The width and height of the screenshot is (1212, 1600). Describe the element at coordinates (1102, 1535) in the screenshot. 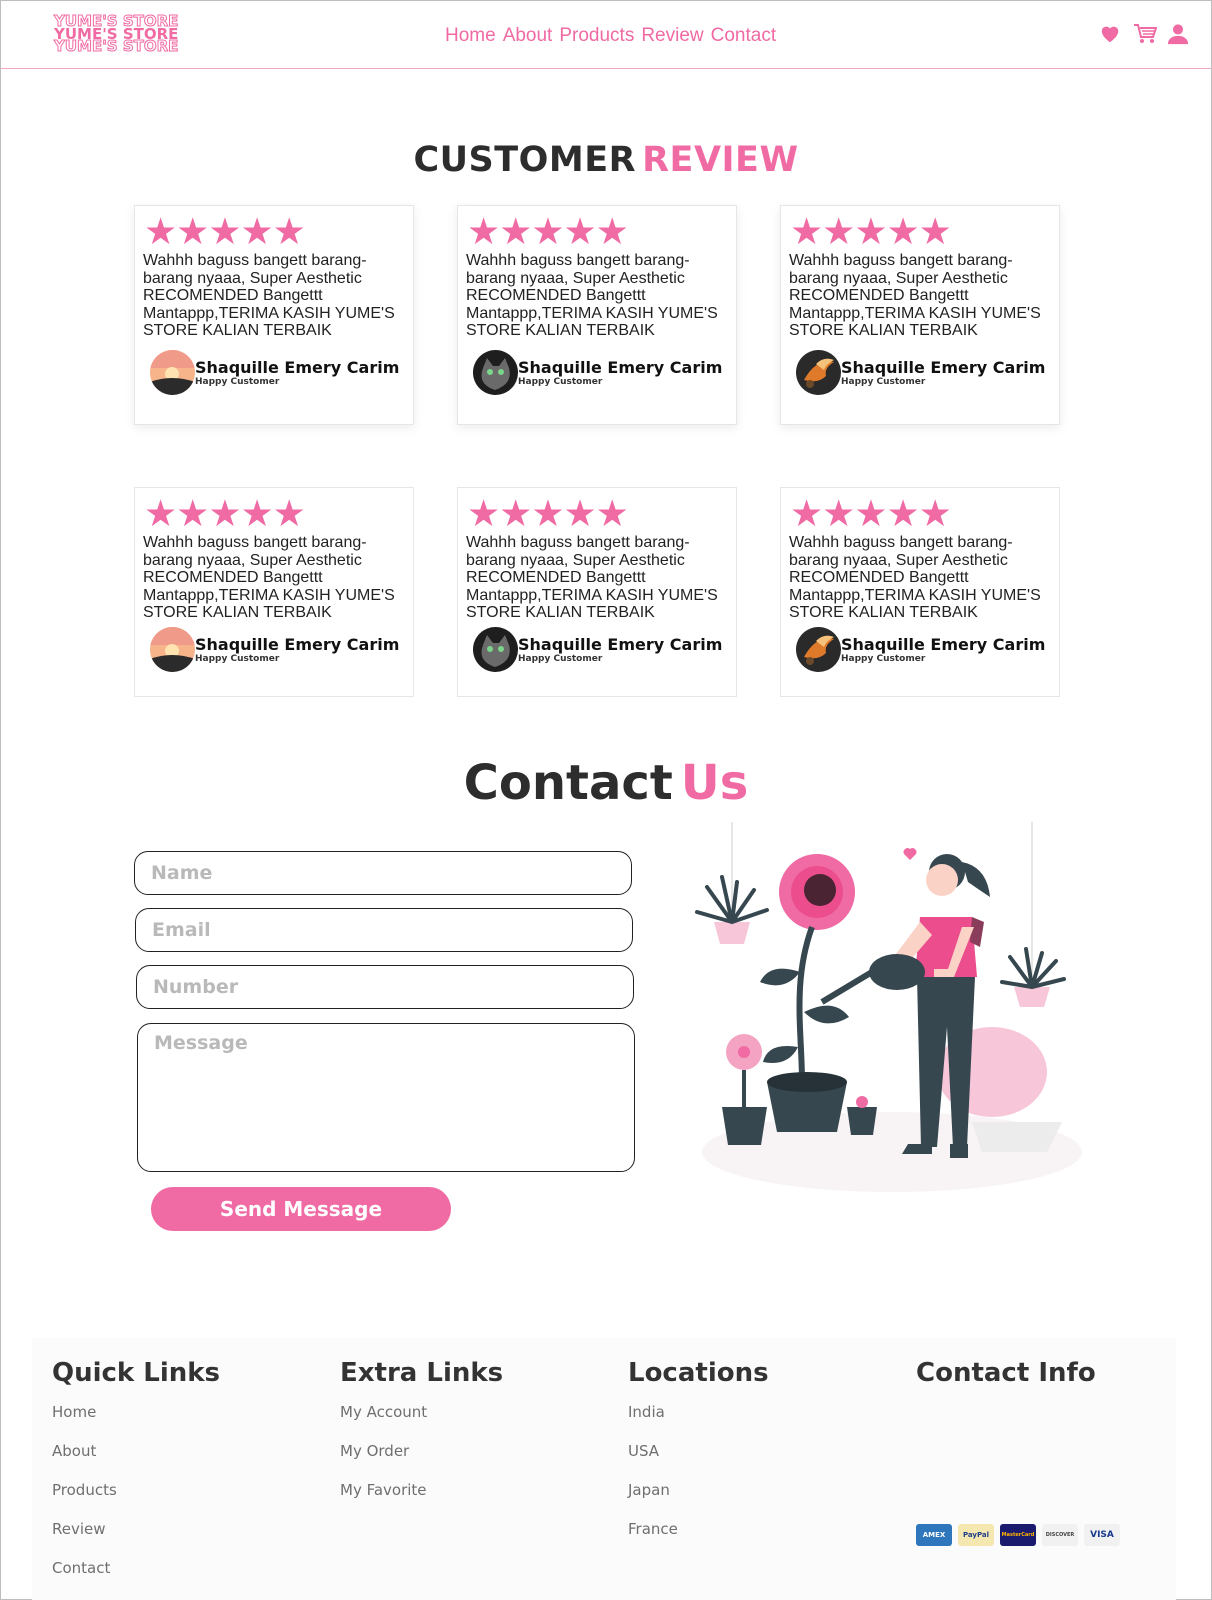

I see `visa-icon: VISA` at that location.